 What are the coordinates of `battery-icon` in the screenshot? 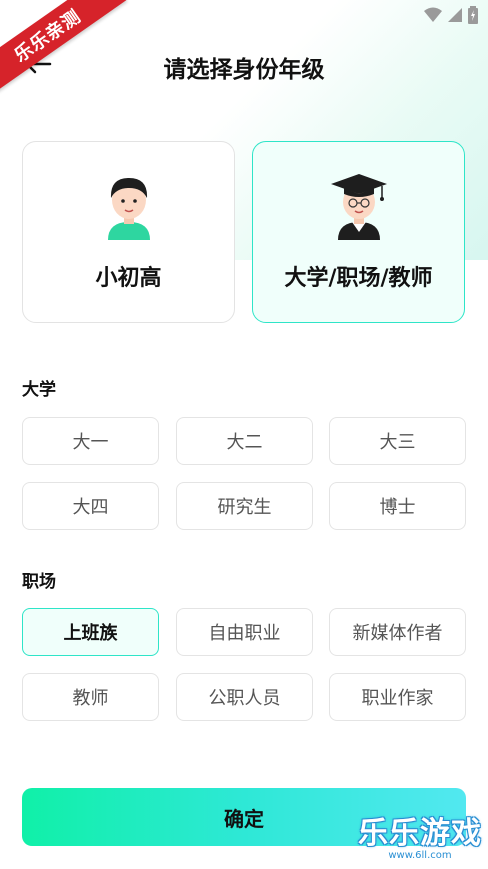 It's located at (473, 15).